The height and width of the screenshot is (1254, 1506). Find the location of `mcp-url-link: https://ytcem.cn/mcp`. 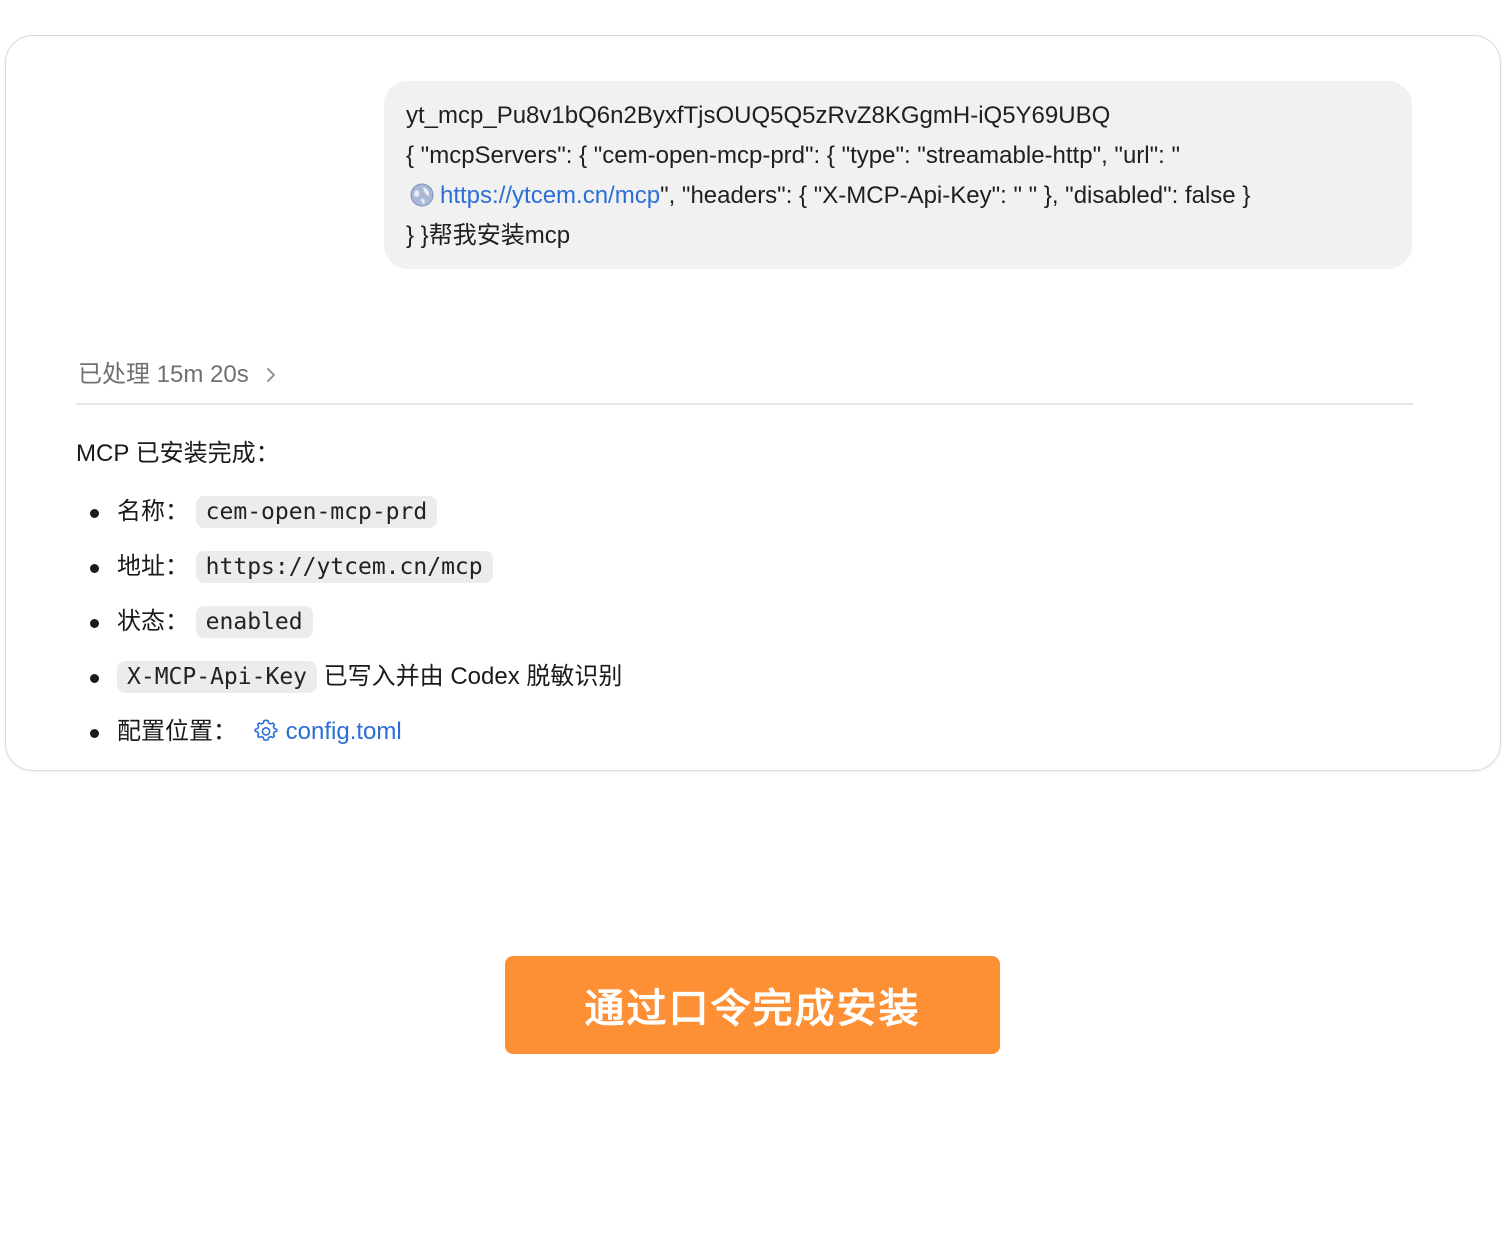

mcp-url-link: https://ytcem.cn/mcp is located at coordinates (550, 195).